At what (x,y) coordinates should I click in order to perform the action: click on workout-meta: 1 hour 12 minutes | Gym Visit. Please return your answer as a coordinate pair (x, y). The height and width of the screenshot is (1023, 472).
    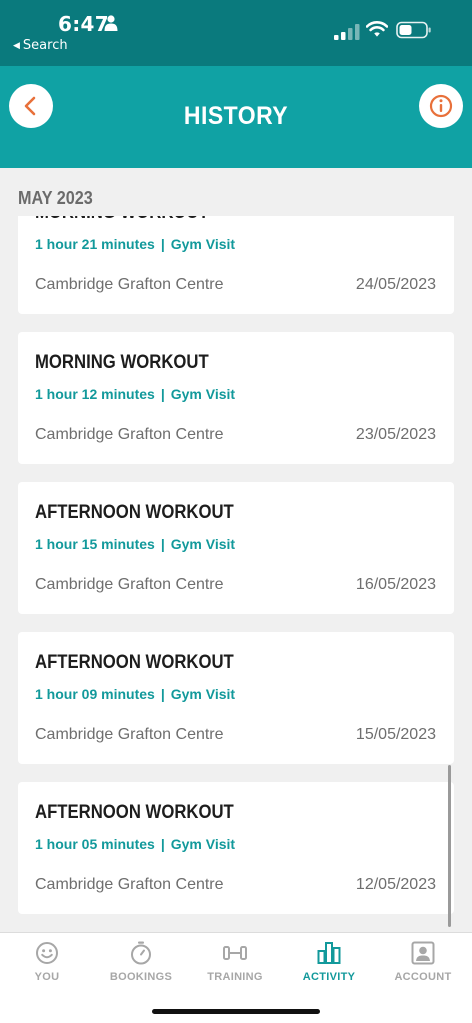
    Looking at the image, I should click on (135, 394).